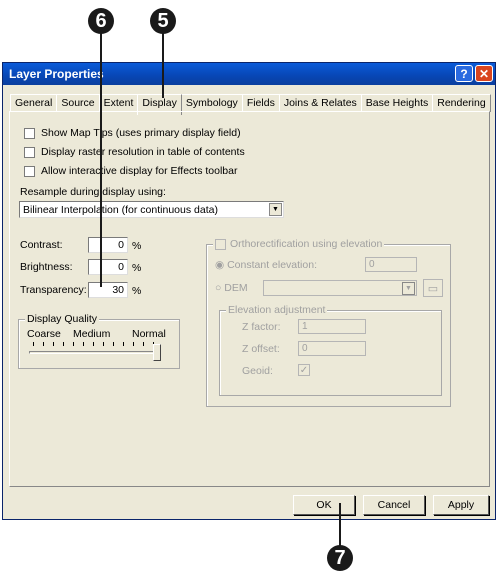  Describe the element at coordinates (101, 21) in the screenshot. I see `callout-6: 6` at that location.